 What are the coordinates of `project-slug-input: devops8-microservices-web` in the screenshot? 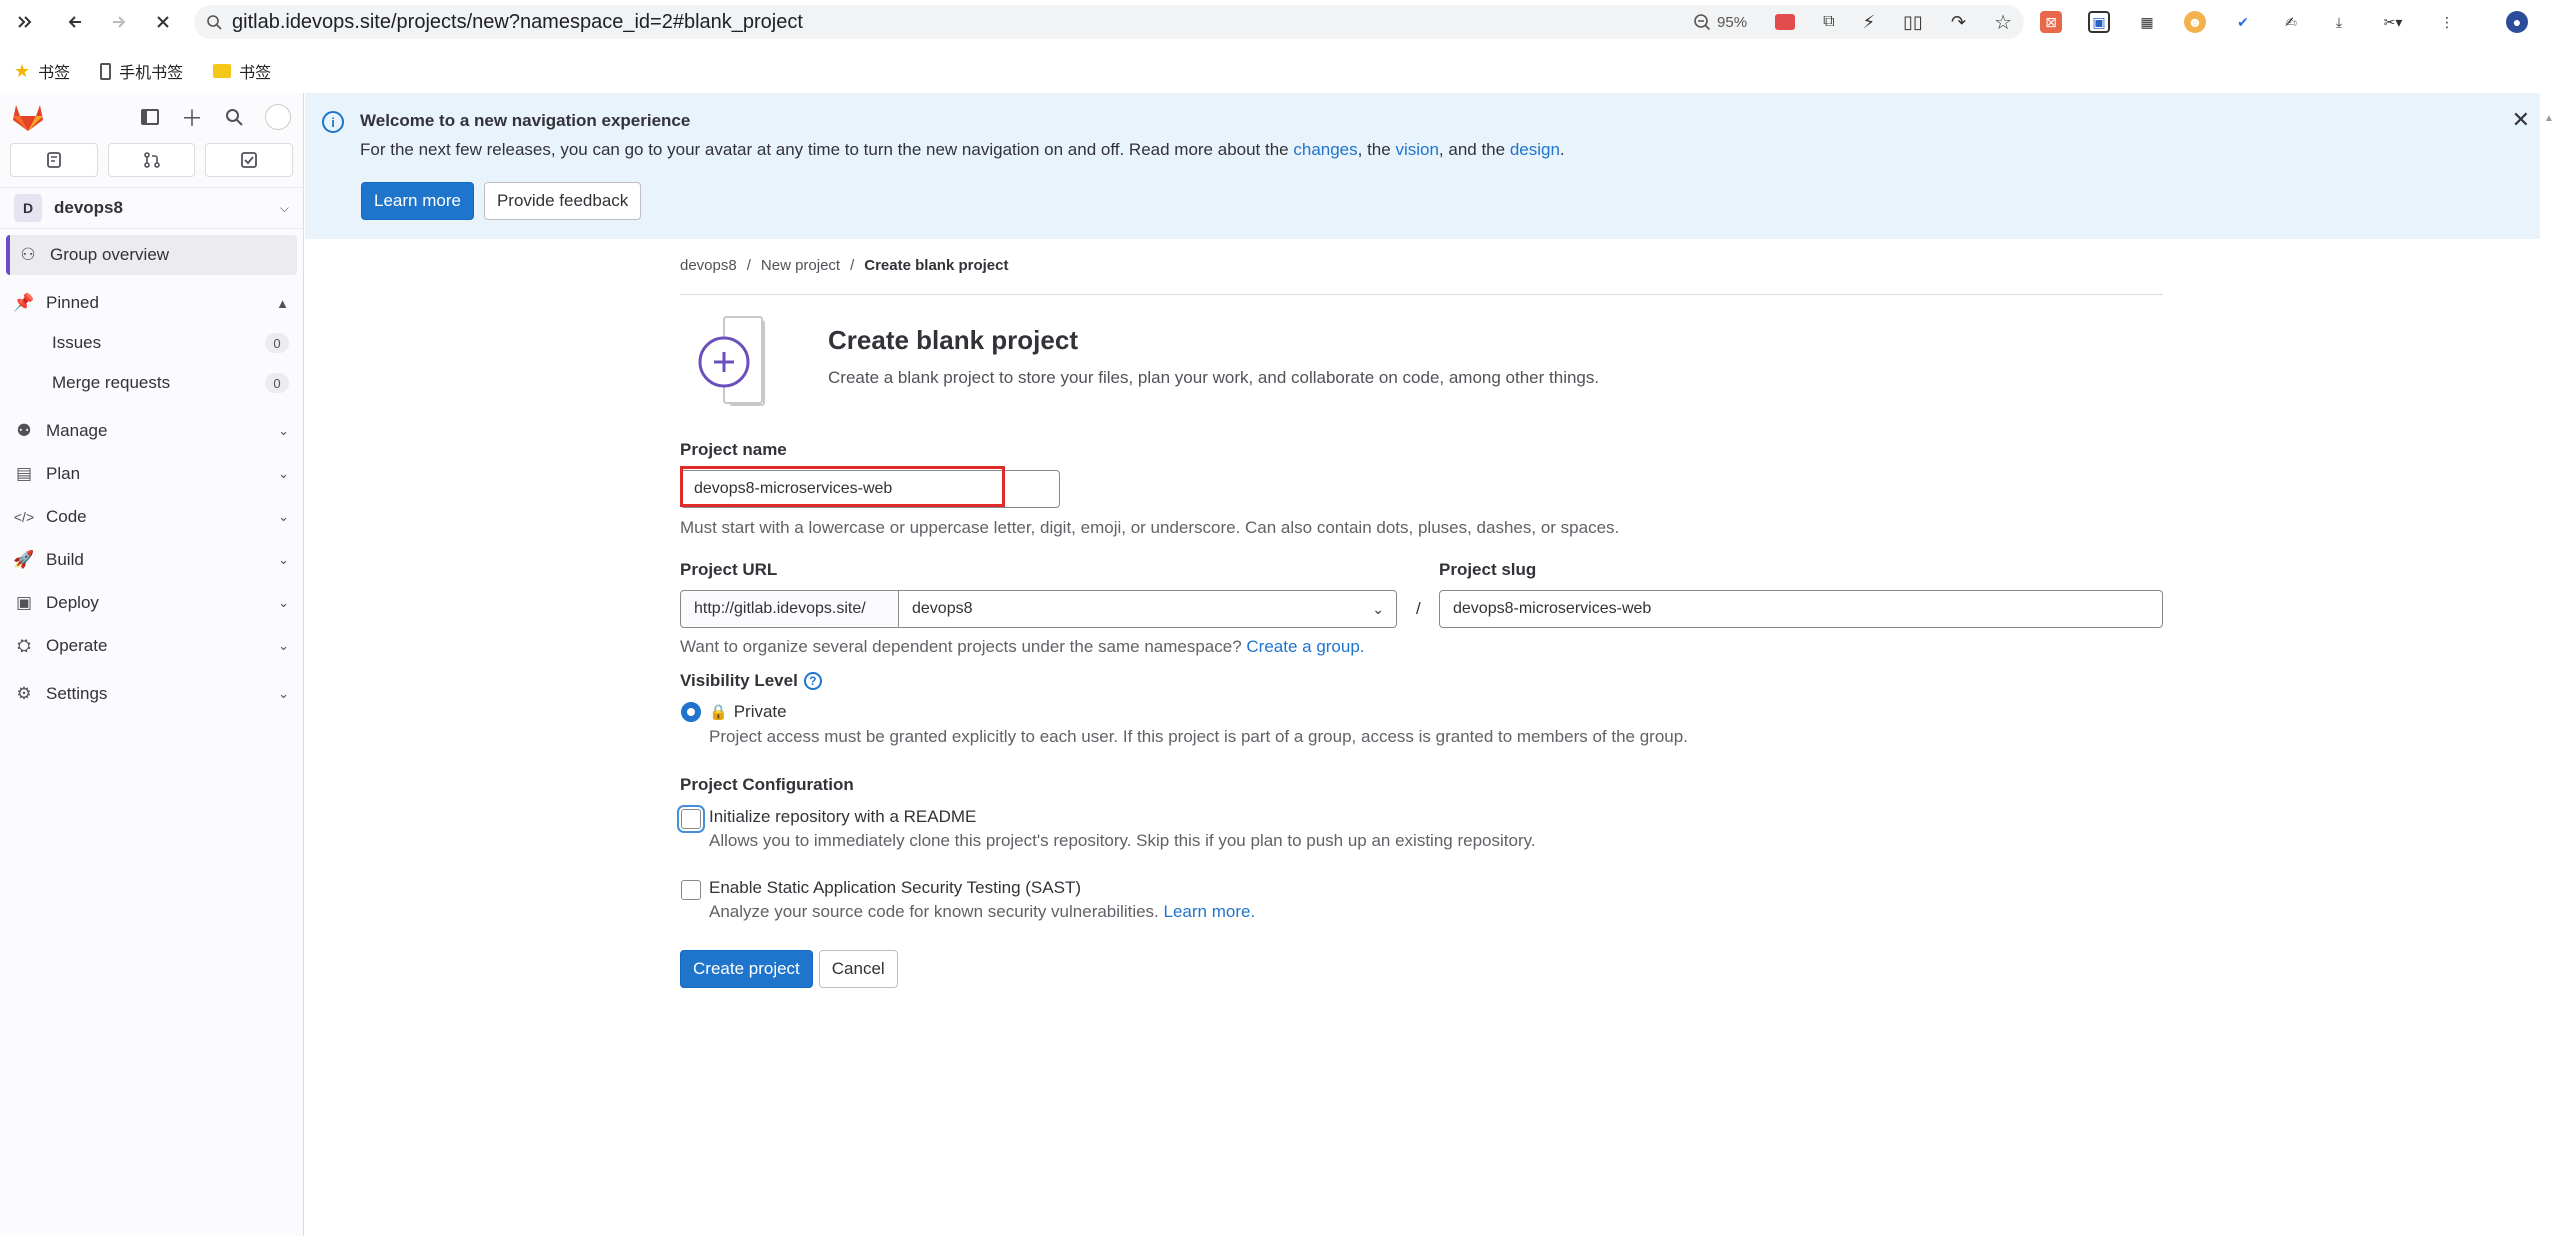 It's located at (1801, 609).